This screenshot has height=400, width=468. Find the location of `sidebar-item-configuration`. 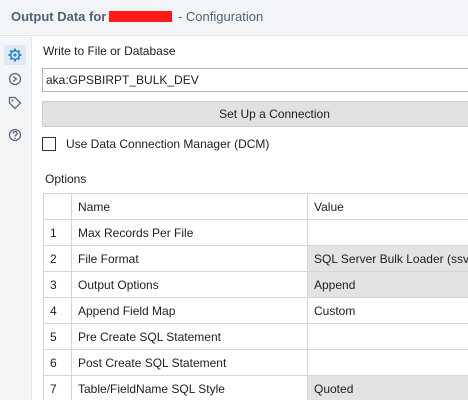

sidebar-item-configuration is located at coordinates (15, 55).